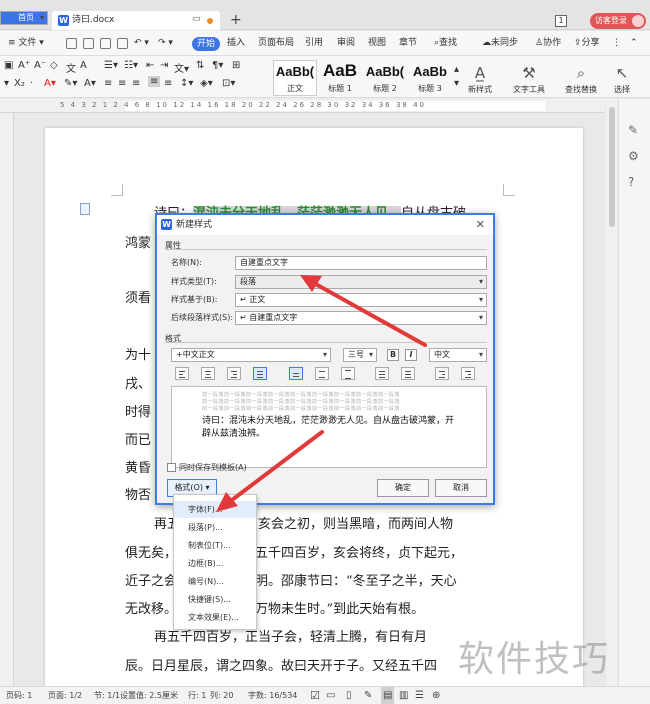  Describe the element at coordinates (217, 65) in the screenshot. I see `show-marks-icon: ¶▾` at that location.